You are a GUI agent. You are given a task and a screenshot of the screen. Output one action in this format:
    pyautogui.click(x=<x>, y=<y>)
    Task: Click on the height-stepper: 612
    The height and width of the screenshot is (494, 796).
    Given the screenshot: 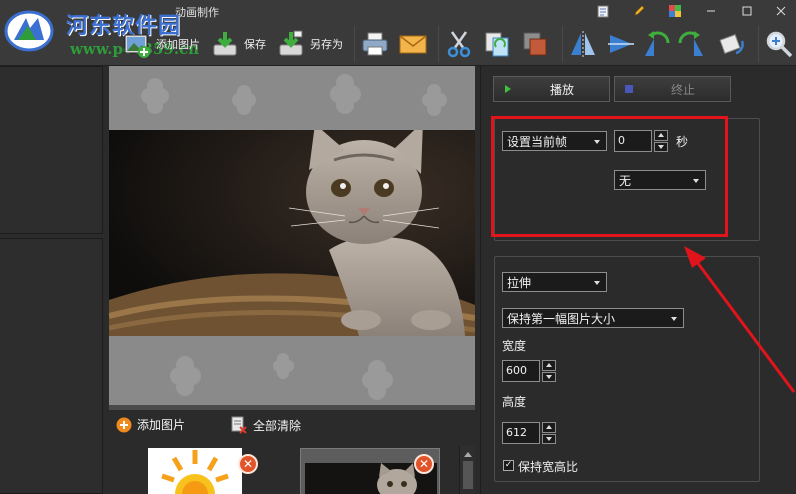 What is the action you would take?
    pyautogui.click(x=529, y=433)
    